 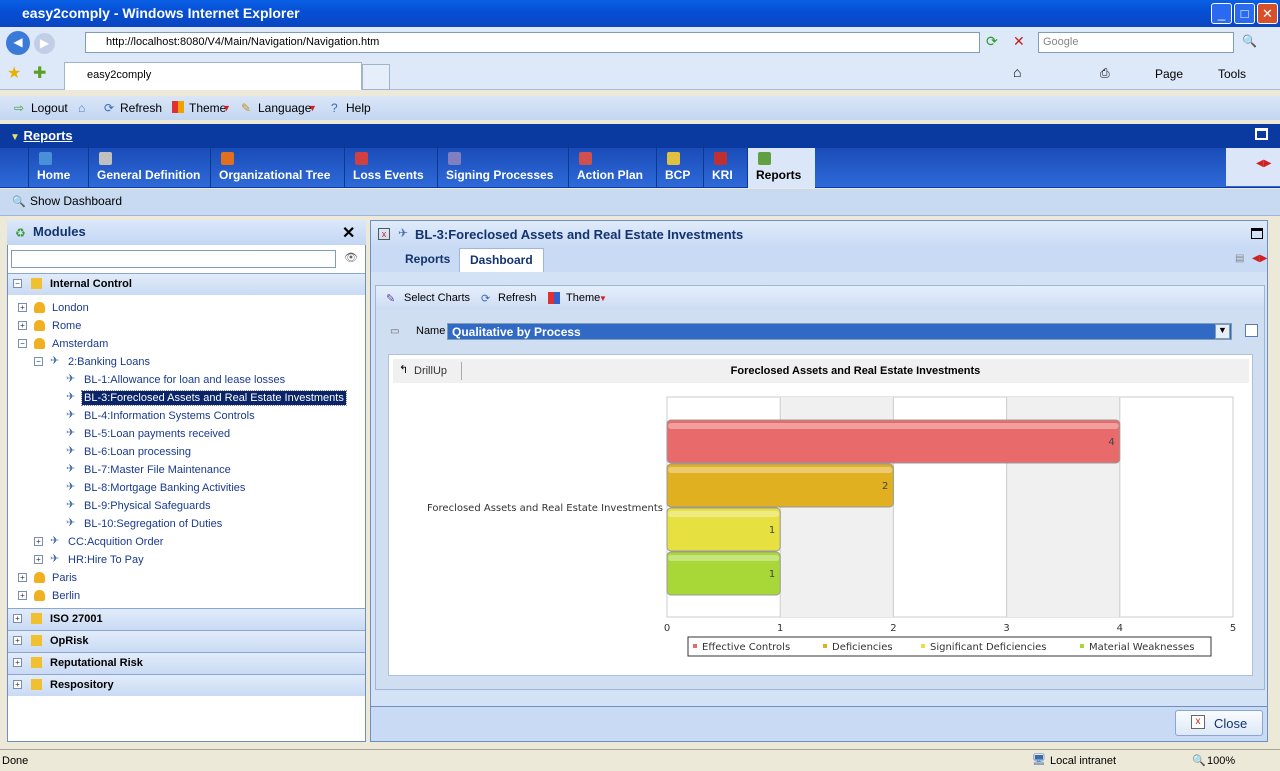 What do you see at coordinates (437, 298) in the screenshot?
I see `select-charts-button: Select Charts` at bounding box center [437, 298].